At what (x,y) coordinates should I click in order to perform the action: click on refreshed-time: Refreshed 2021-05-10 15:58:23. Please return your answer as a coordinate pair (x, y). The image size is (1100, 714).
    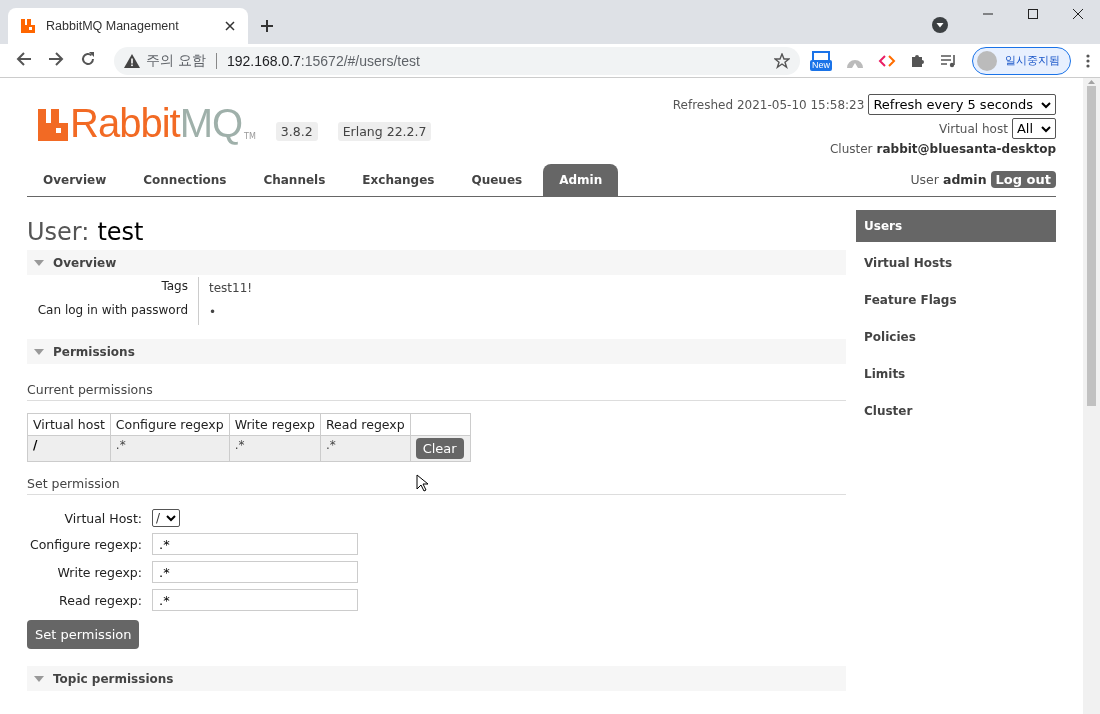
    Looking at the image, I should click on (768, 104).